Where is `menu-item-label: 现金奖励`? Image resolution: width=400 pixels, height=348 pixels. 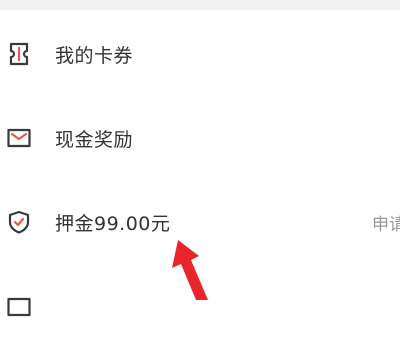
menu-item-label: 现金奖励 is located at coordinates (94, 139).